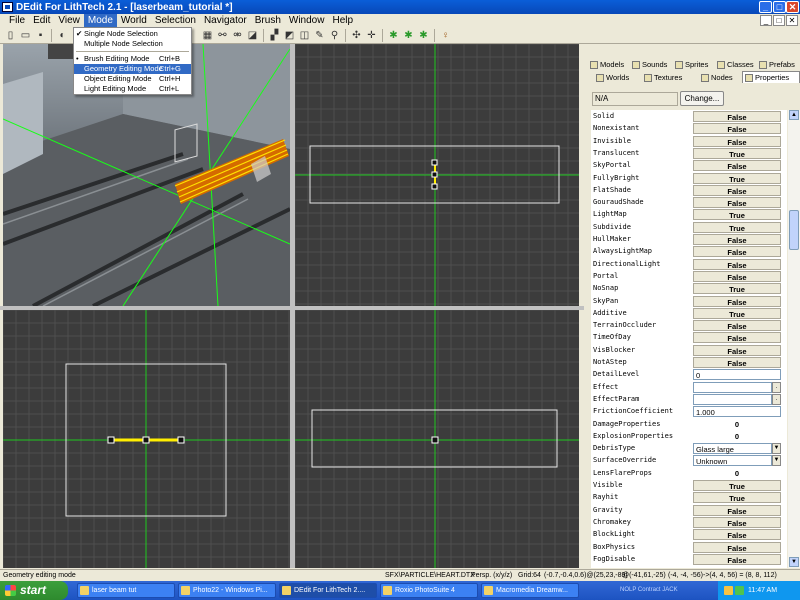 This screenshot has width=800, height=600. I want to click on brush-icon: ▞, so click(274, 35).